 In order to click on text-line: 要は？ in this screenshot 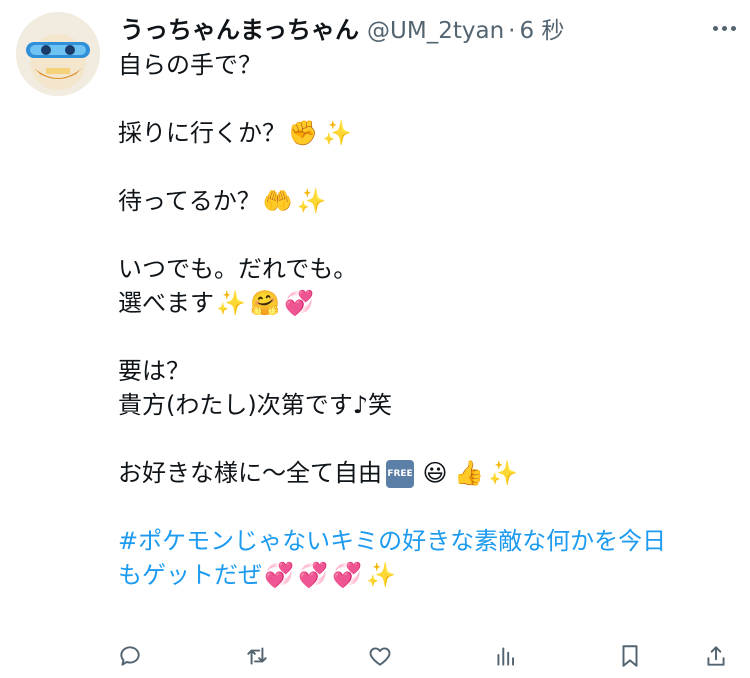, I will do `click(428, 371)`.